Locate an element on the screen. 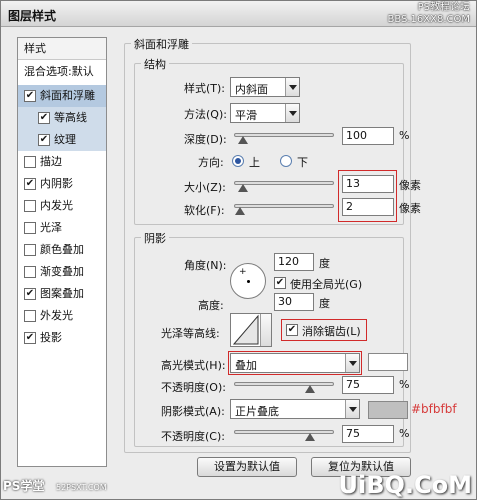 The width and height of the screenshot is (477, 500). angle-dial: + is located at coordinates (248, 281).